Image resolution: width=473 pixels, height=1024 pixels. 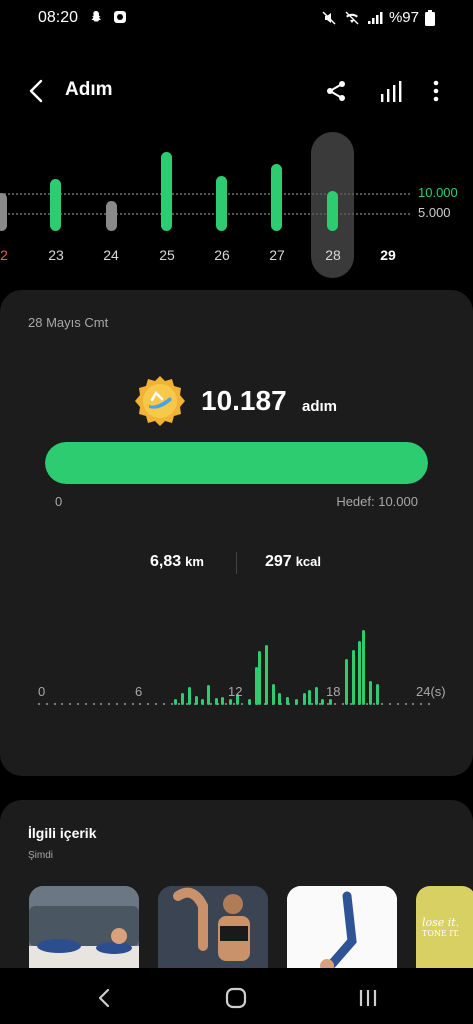 I want to click on day-label: 23, so click(x=56, y=255).